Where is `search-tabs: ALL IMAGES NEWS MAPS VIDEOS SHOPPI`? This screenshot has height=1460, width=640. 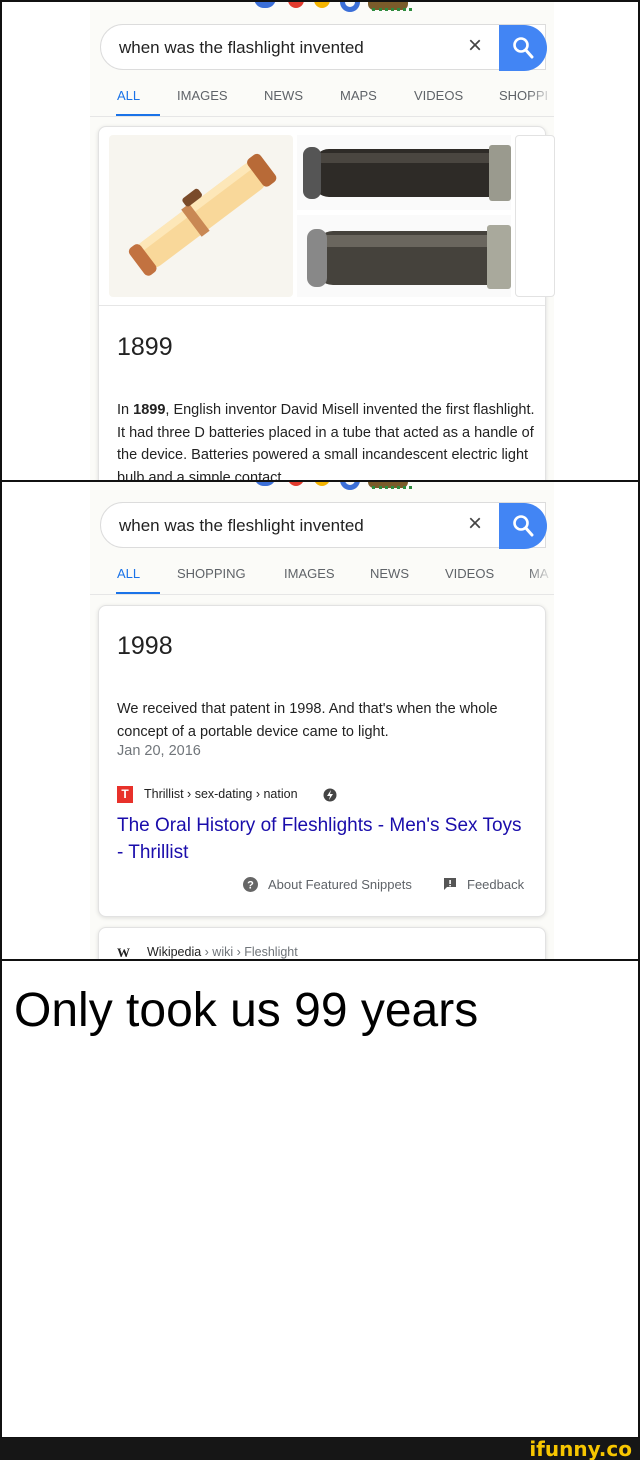
search-tabs: ALL IMAGES NEWS MAPS VIDEOS SHOPPI is located at coordinates (322, 98).